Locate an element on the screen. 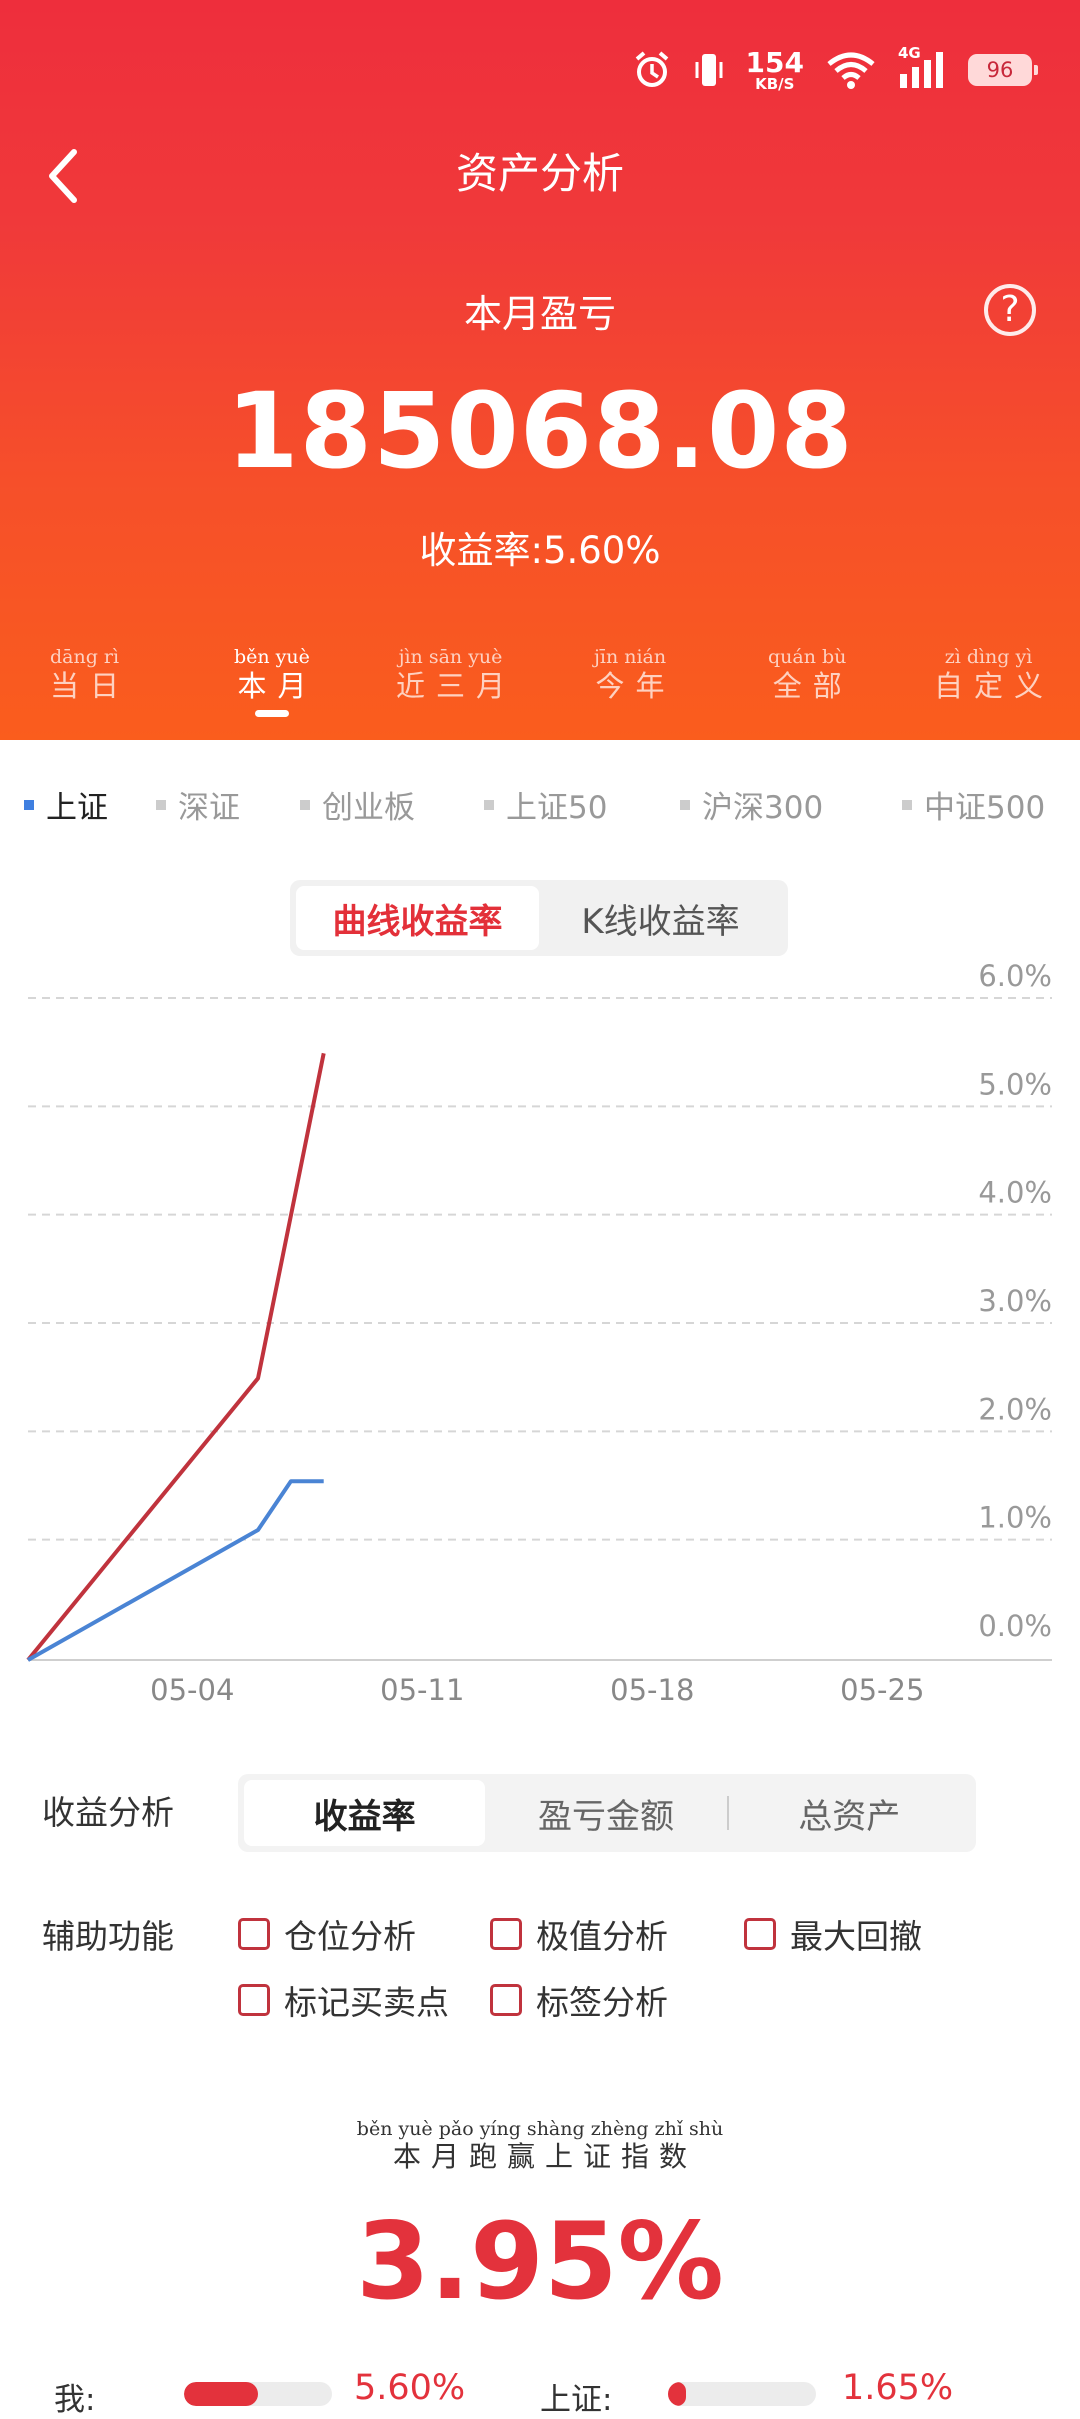 The height and width of the screenshot is (2419, 1080). my-yield-bar is located at coordinates (258, 2394).